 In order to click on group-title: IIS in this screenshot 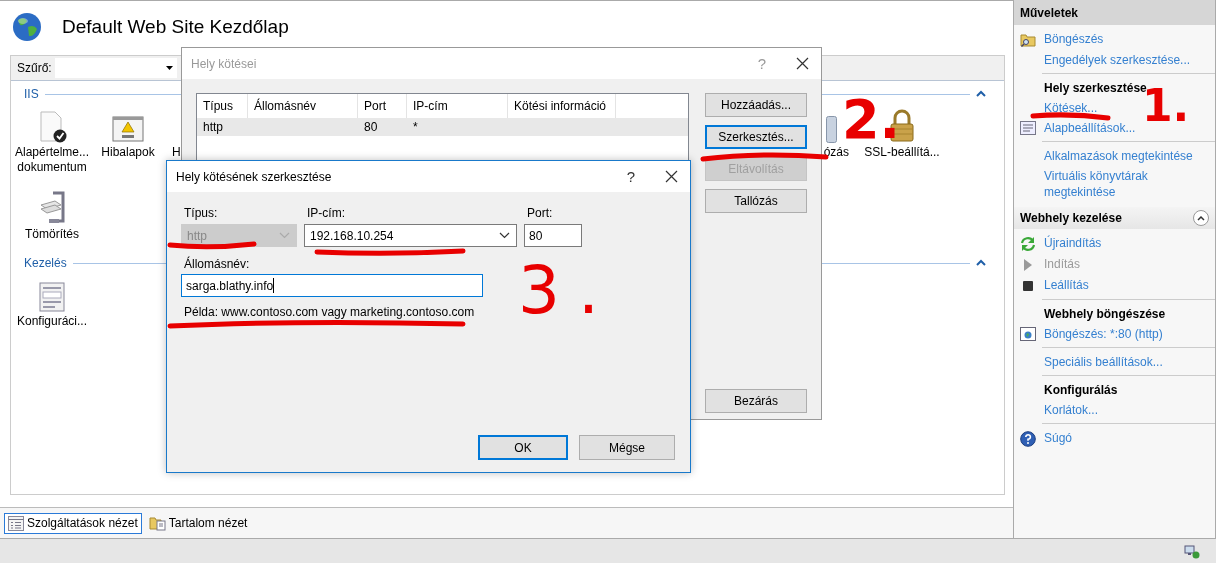, I will do `click(31, 94)`.